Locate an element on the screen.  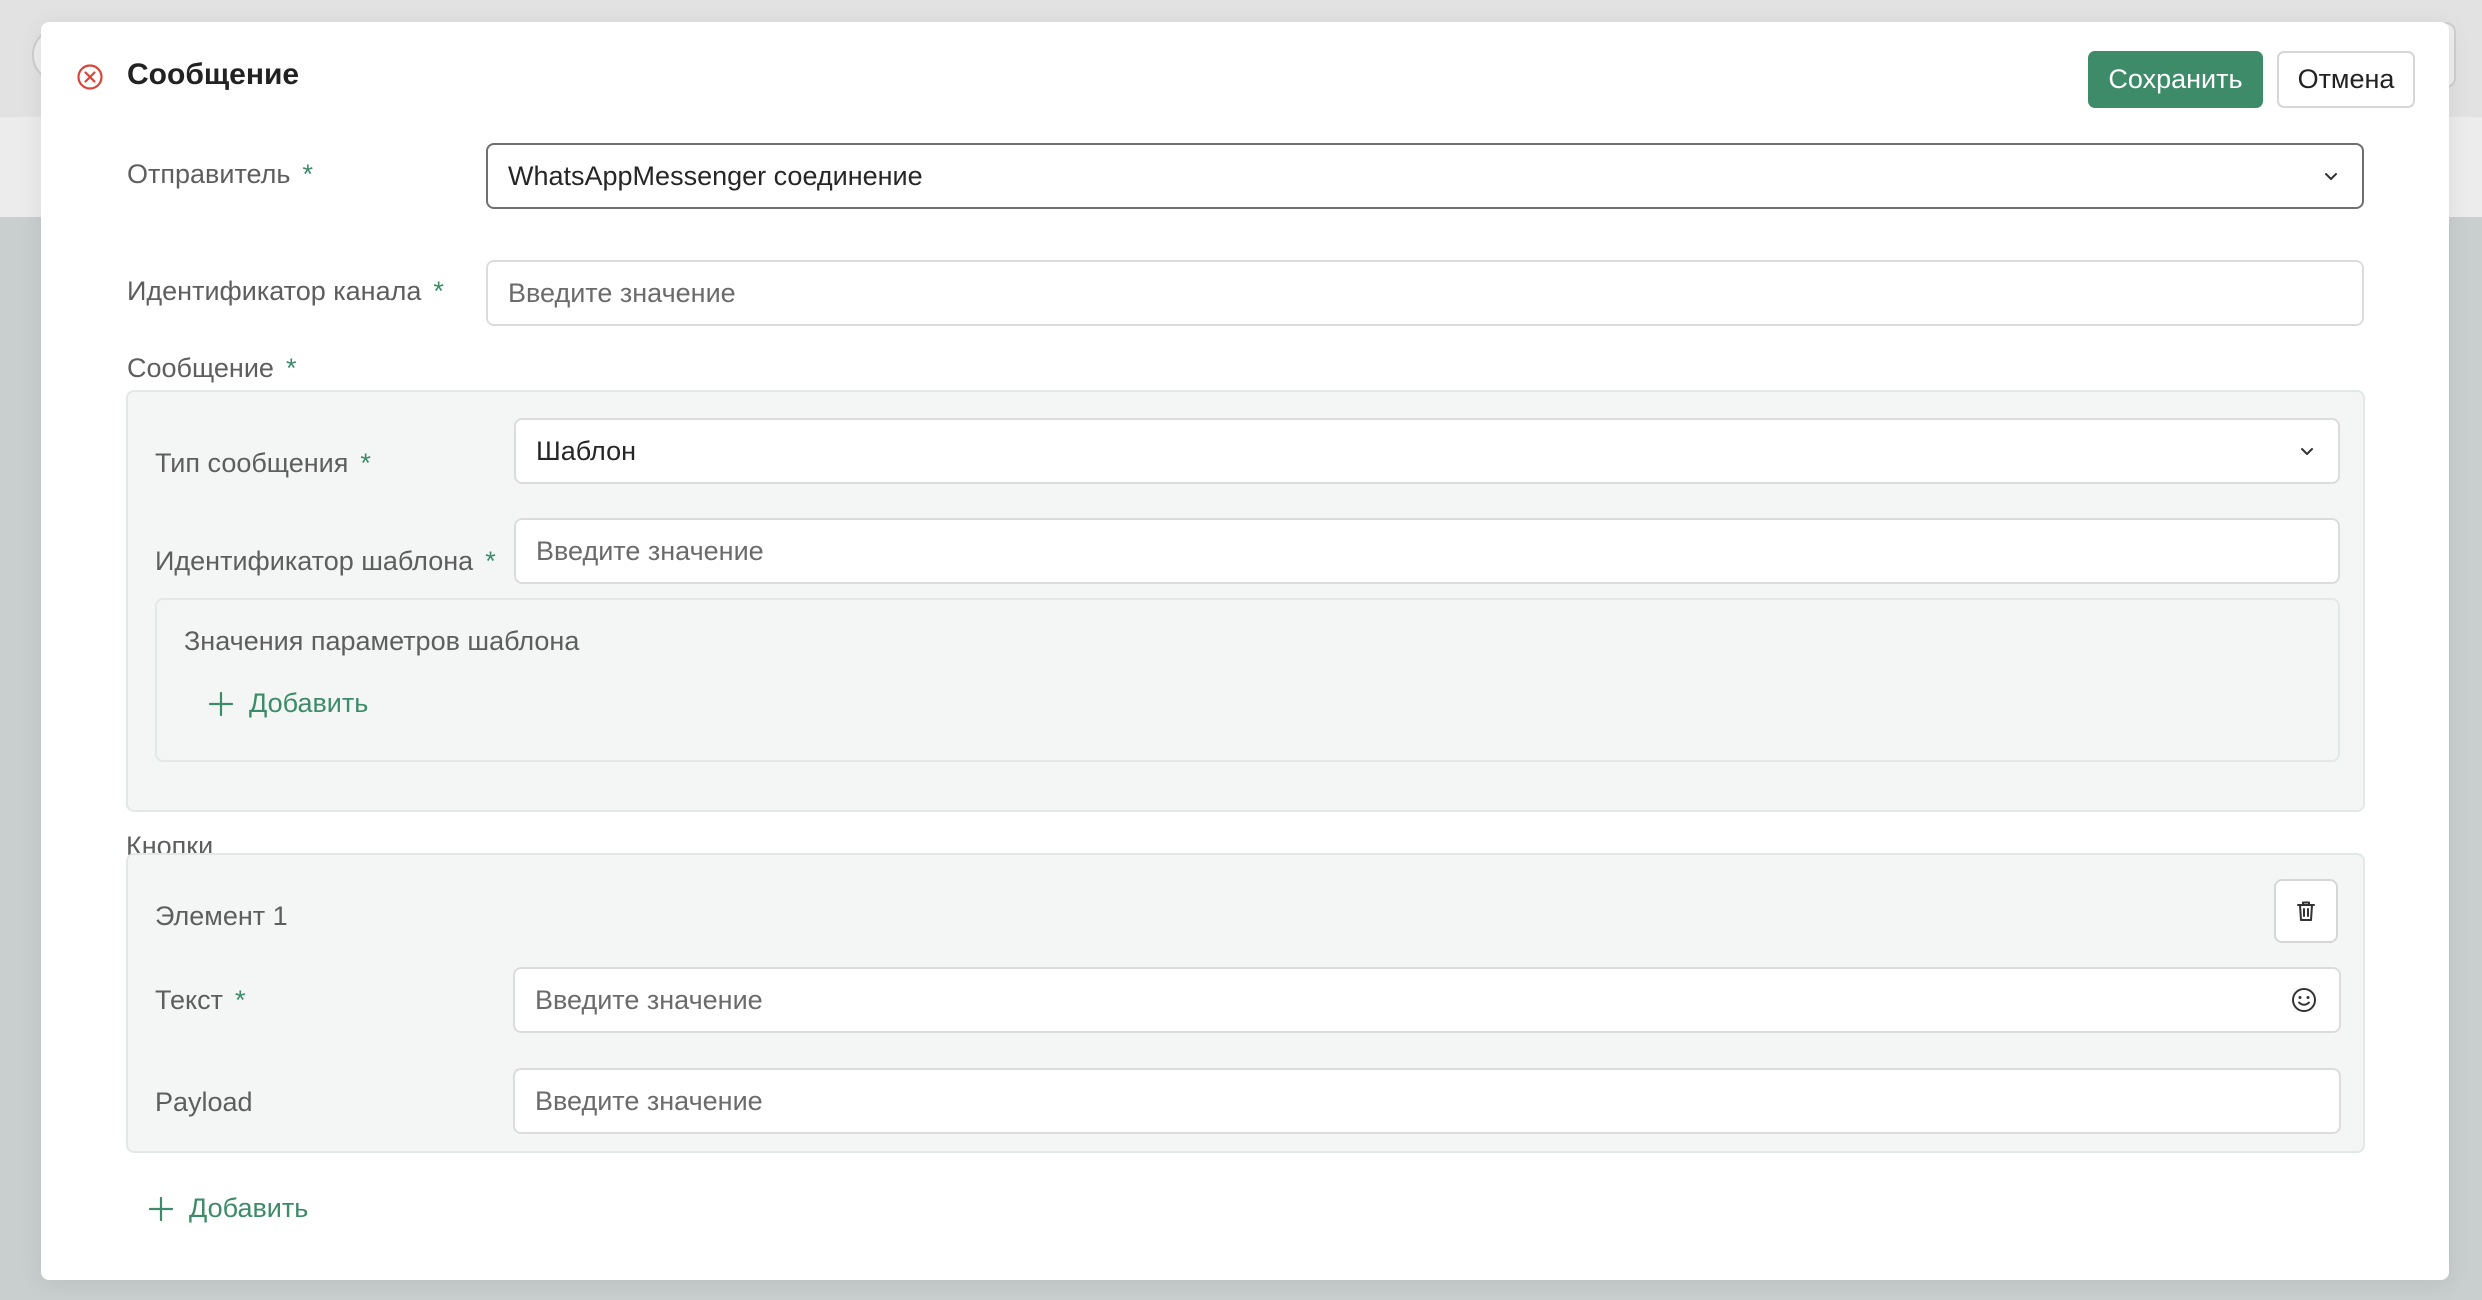
template-id-label: Идентификатор шаблона * is located at coordinates (325, 561).